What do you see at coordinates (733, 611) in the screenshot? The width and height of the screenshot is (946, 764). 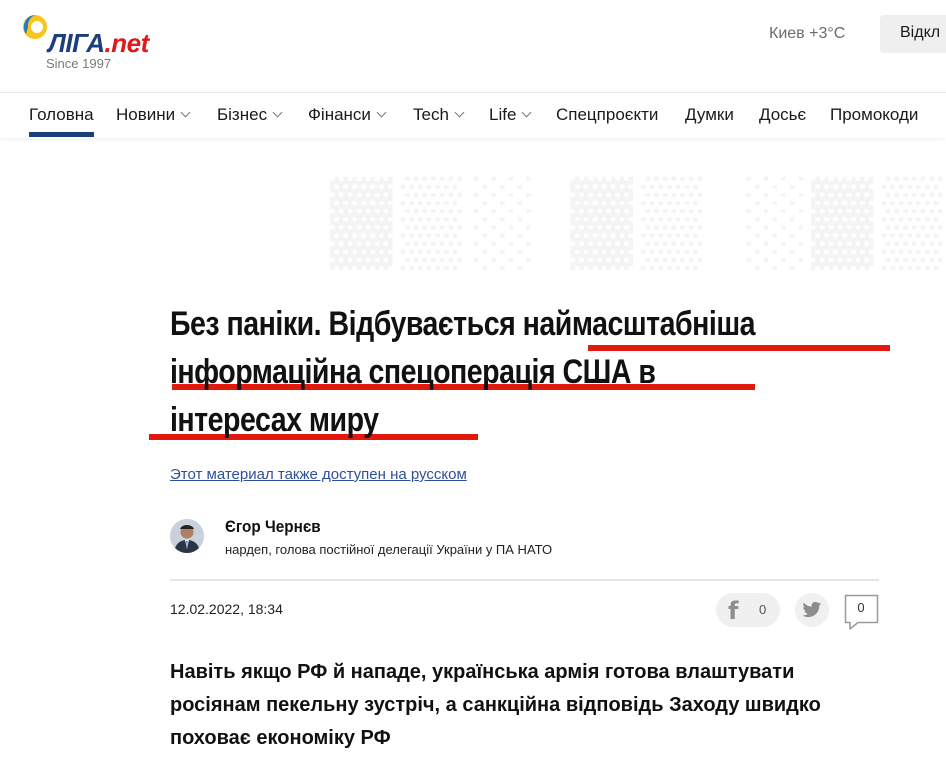 I see `facebook-icon: f` at bounding box center [733, 611].